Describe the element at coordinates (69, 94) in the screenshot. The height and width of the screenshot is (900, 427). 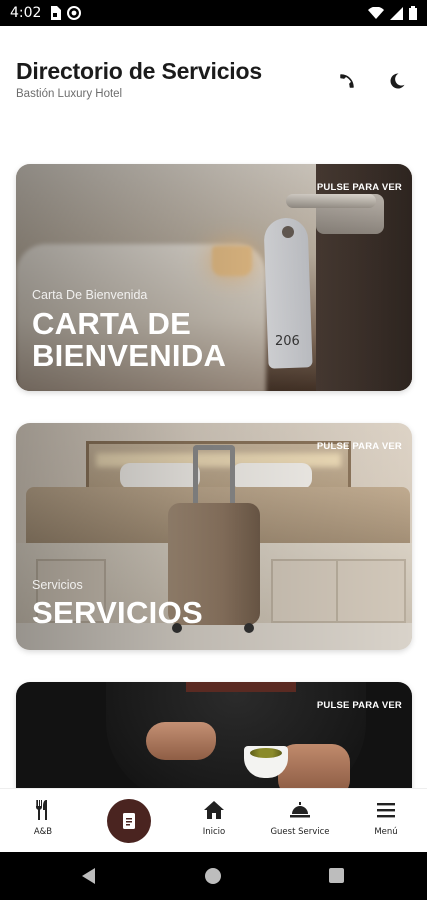
I see `hotel-name: Bastión Luxury Hotel` at that location.